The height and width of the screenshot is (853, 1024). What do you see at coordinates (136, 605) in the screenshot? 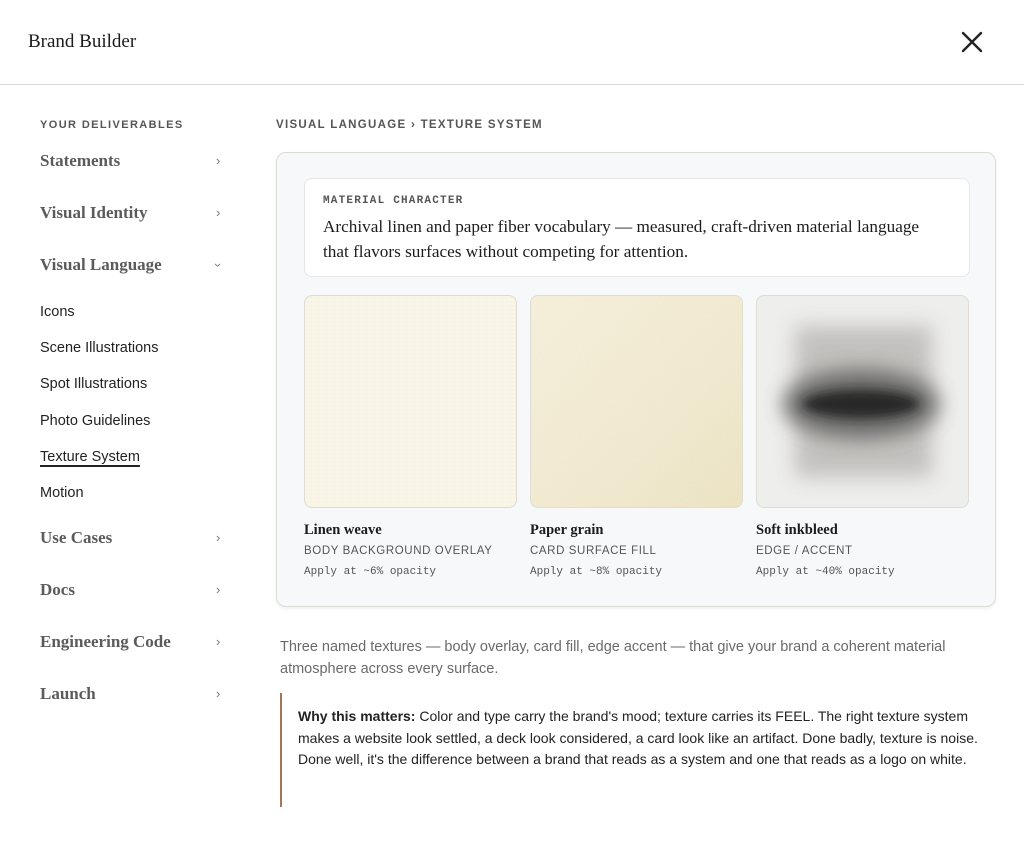
I see `nav-section-docs: Docs ›` at bounding box center [136, 605].